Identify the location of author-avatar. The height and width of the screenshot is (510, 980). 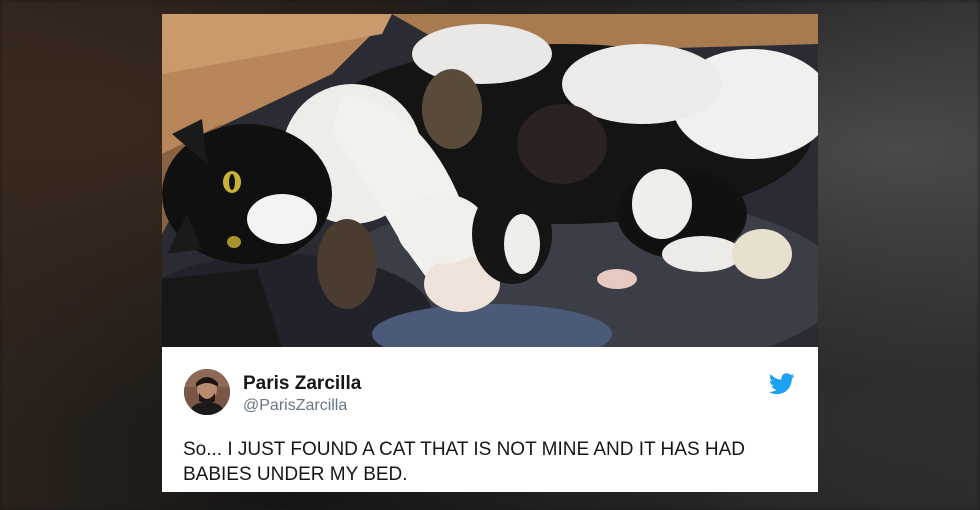
(207, 392).